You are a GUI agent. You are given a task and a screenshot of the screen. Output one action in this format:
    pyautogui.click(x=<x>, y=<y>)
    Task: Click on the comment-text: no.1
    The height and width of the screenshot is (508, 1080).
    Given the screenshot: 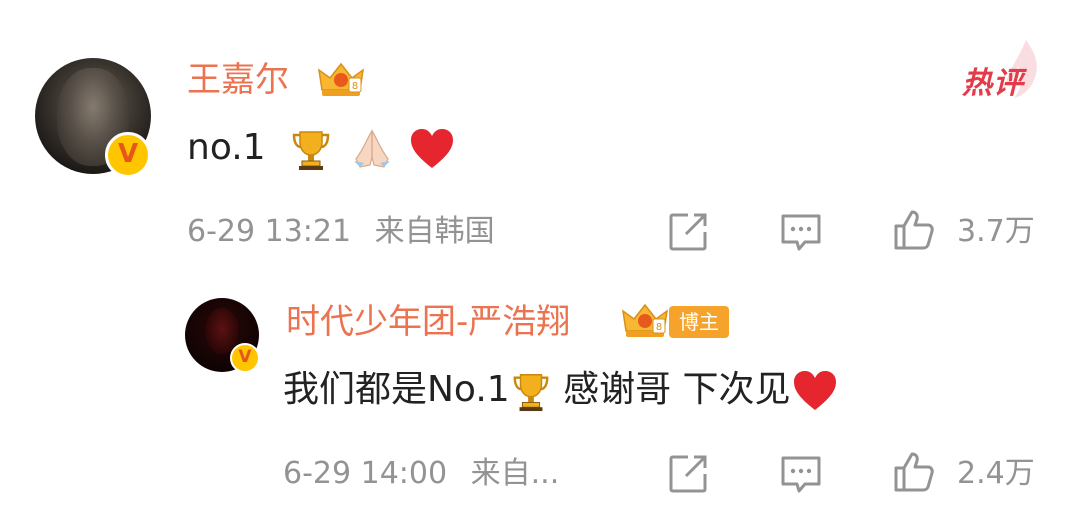 What is the action you would take?
    pyautogui.click(x=321, y=148)
    